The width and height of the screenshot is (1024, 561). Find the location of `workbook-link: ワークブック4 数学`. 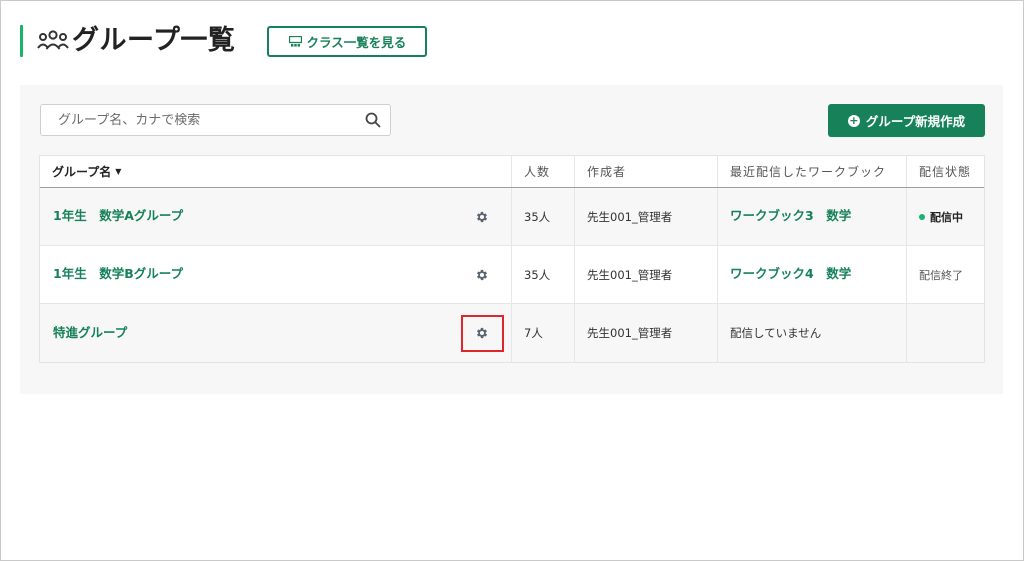

workbook-link: ワークブック4 数学 is located at coordinates (790, 272).